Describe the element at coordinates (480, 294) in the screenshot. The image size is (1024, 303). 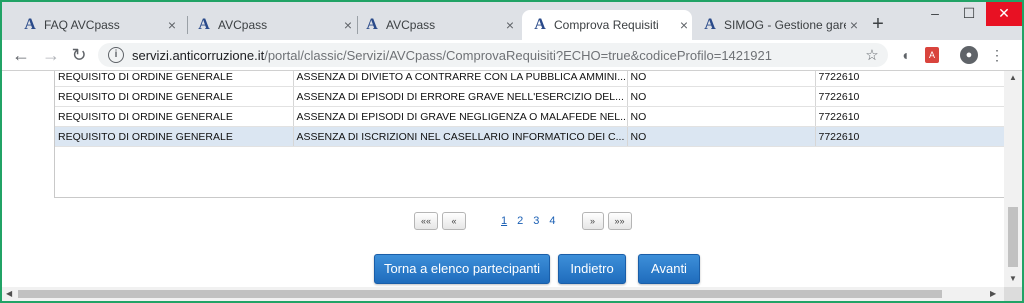
I see `horizontal-scroll-thumb` at that location.